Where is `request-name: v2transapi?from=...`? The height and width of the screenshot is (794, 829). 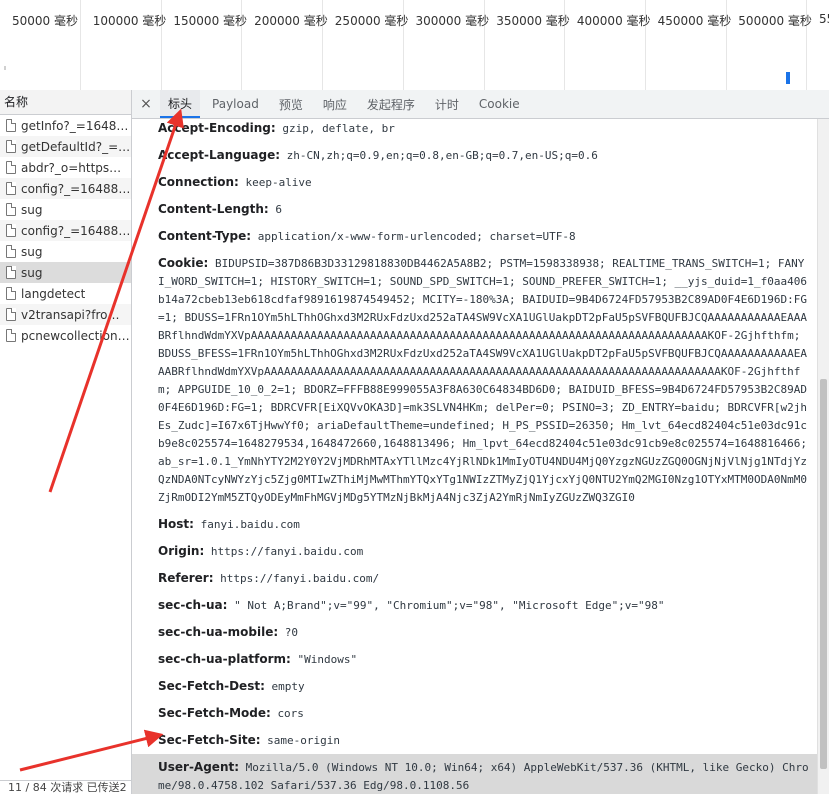
request-name: v2transapi?from=... is located at coordinates (76, 314).